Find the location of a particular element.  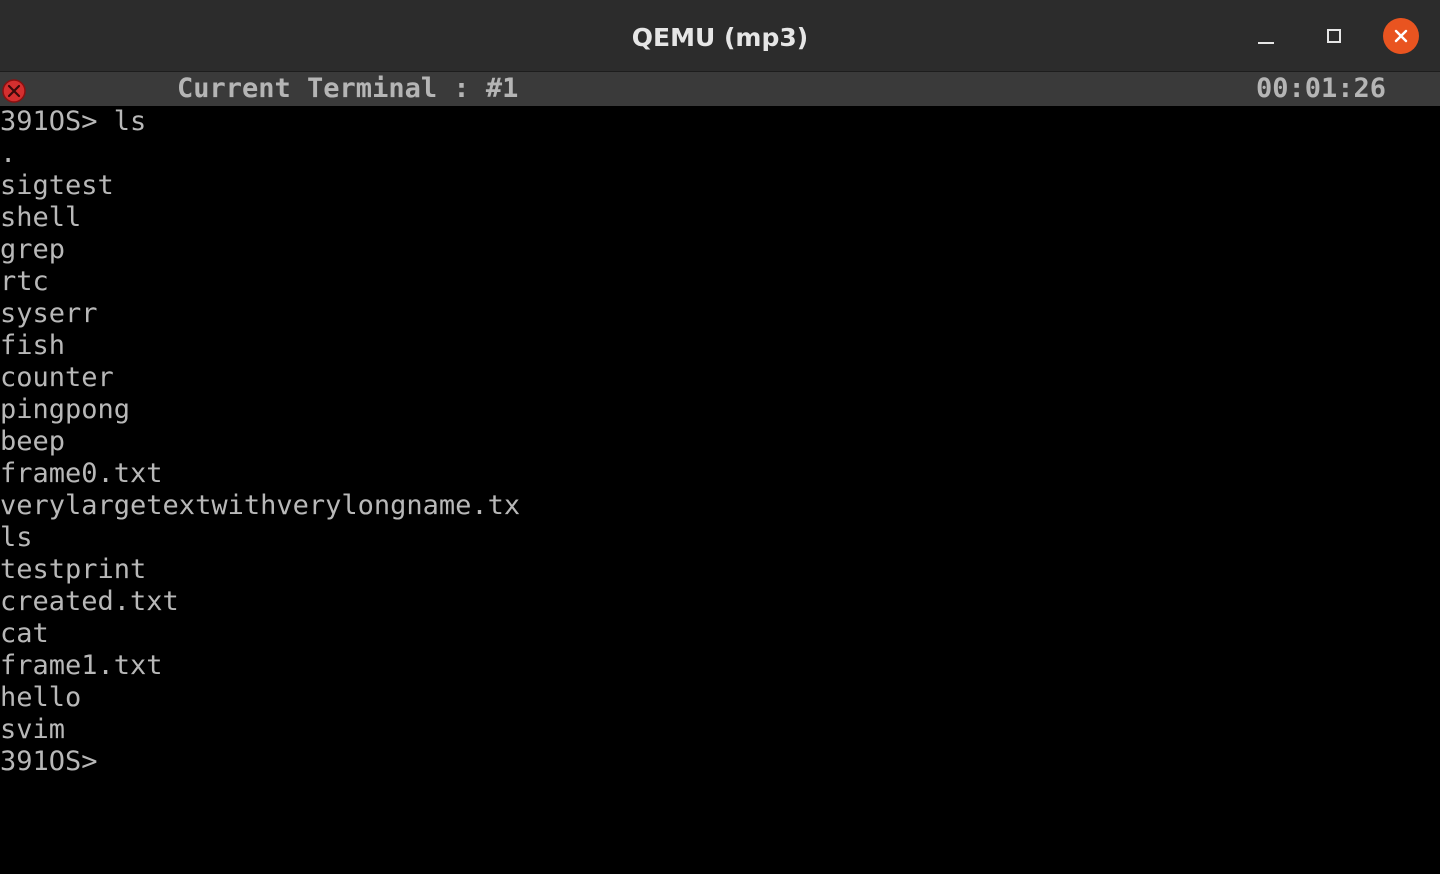

terminal-line: verylargetextwithverylongname.tx is located at coordinates (260, 505).